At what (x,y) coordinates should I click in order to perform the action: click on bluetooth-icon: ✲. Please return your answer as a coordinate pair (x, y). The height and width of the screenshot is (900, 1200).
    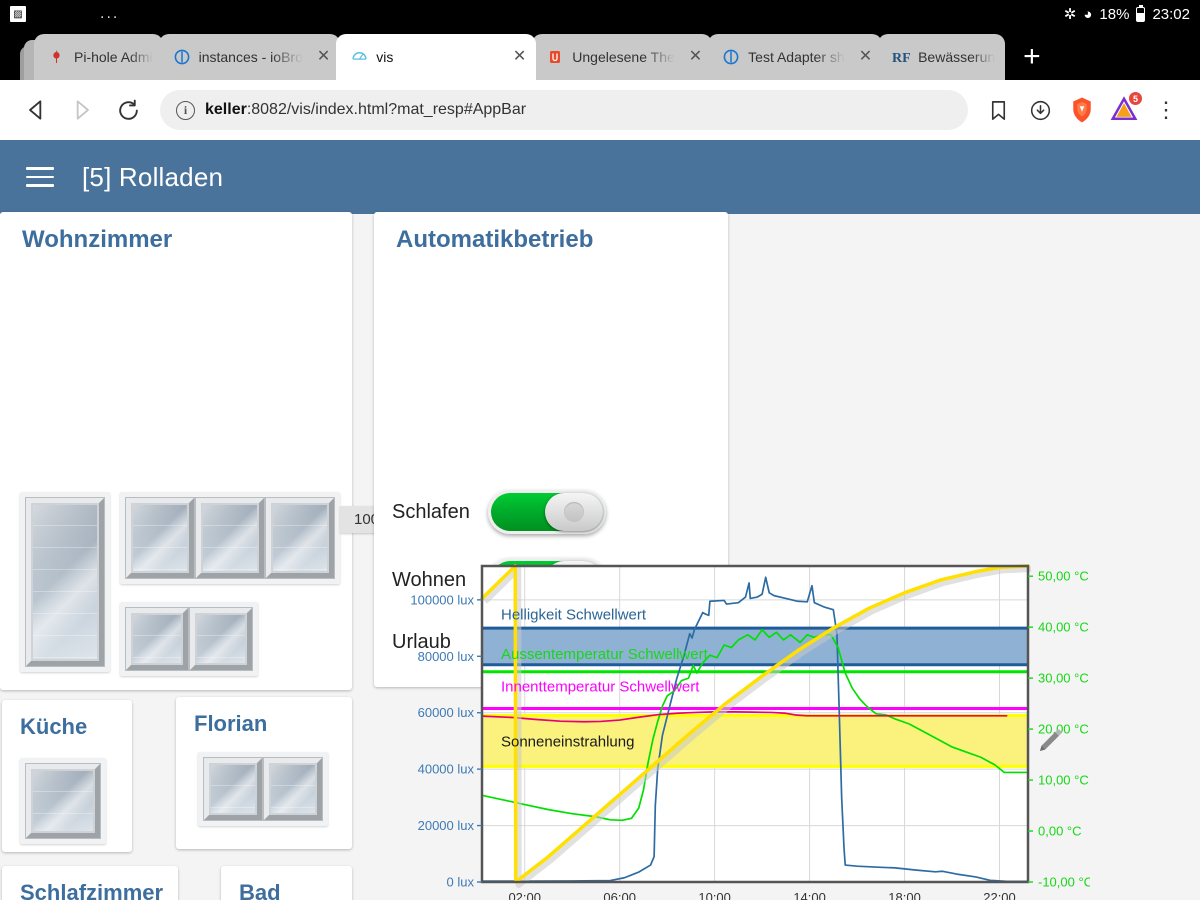
    Looking at the image, I should click on (1070, 14).